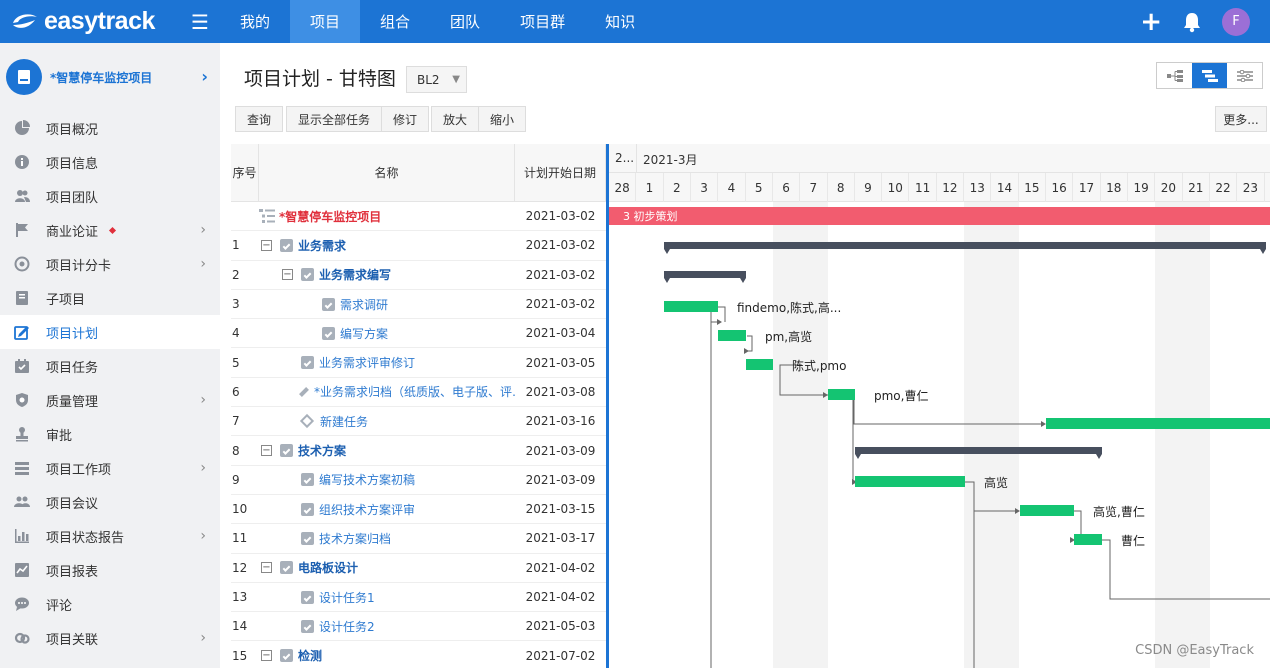 This screenshot has height=668, width=1270. I want to click on table-row: 4 编写方案 2021-03-04, so click(418, 334).